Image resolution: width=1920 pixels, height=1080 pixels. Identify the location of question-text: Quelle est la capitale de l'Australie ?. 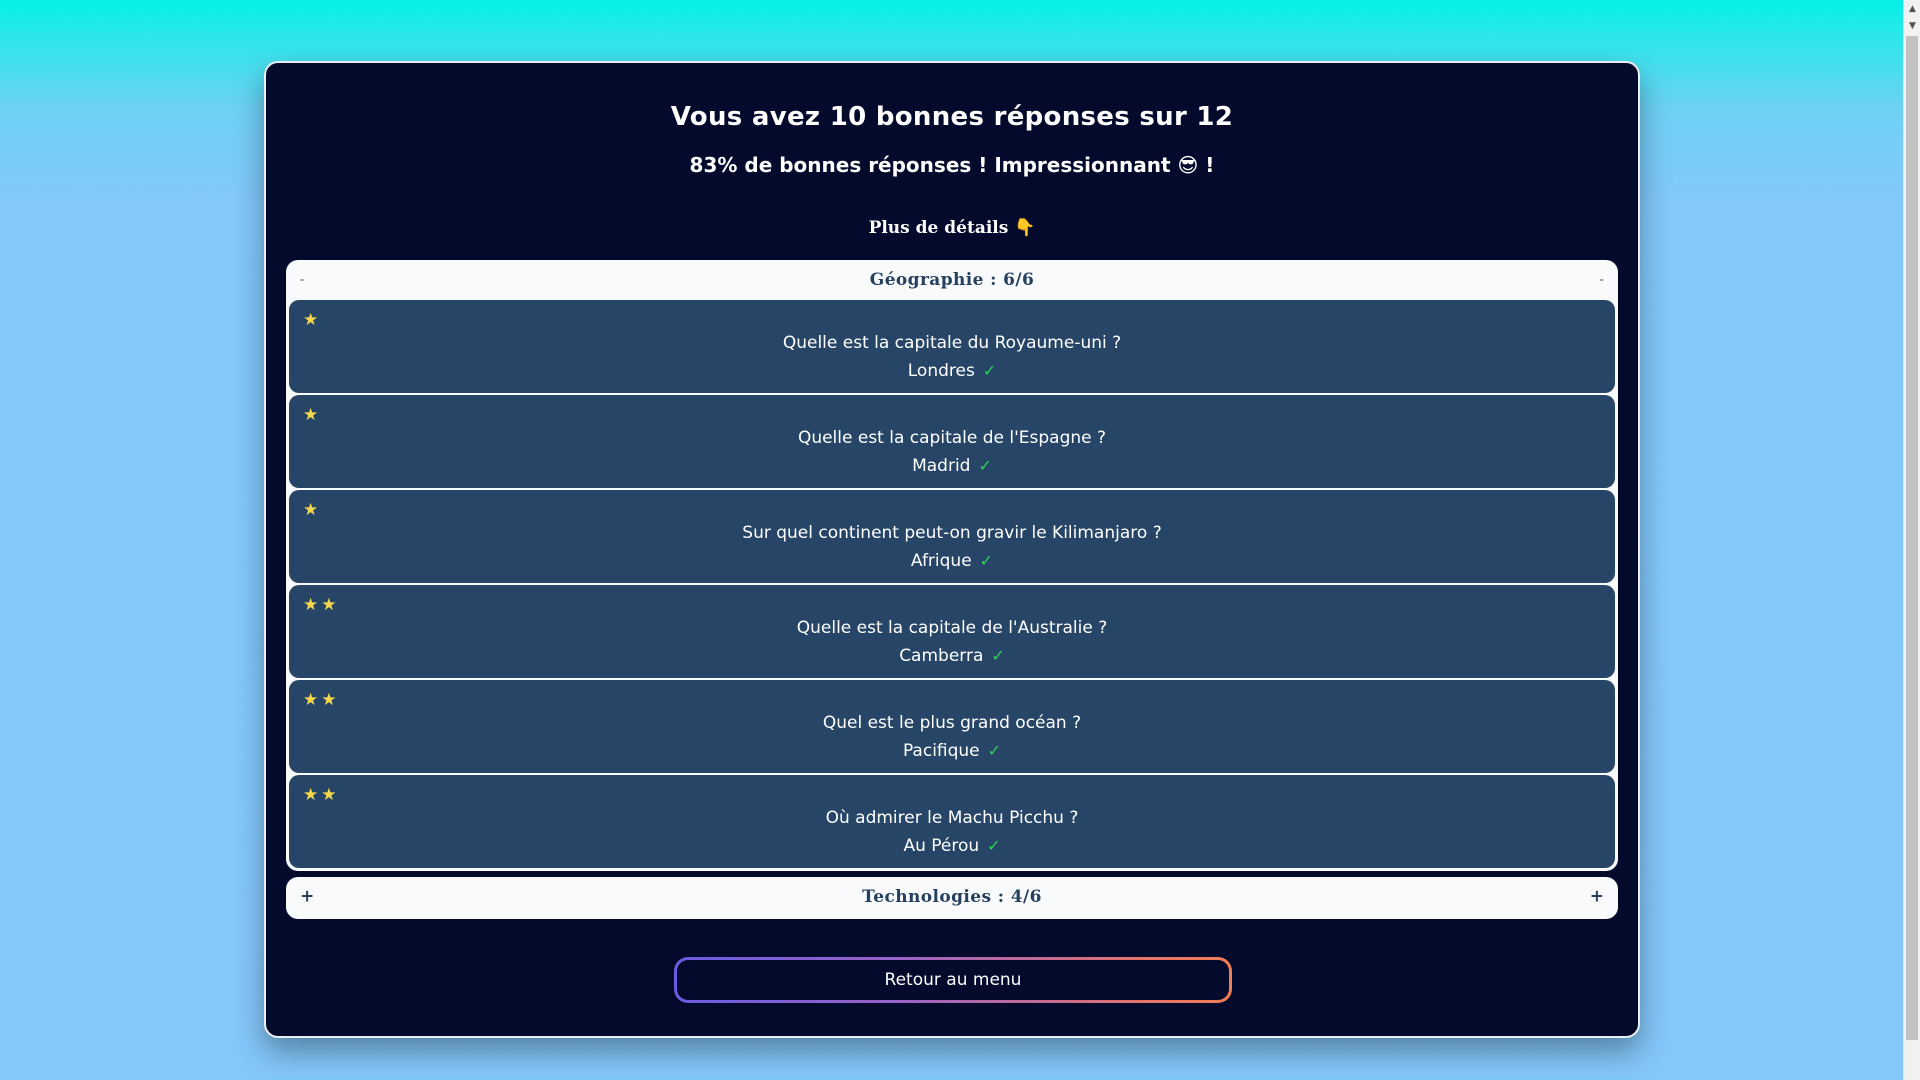
(952, 628).